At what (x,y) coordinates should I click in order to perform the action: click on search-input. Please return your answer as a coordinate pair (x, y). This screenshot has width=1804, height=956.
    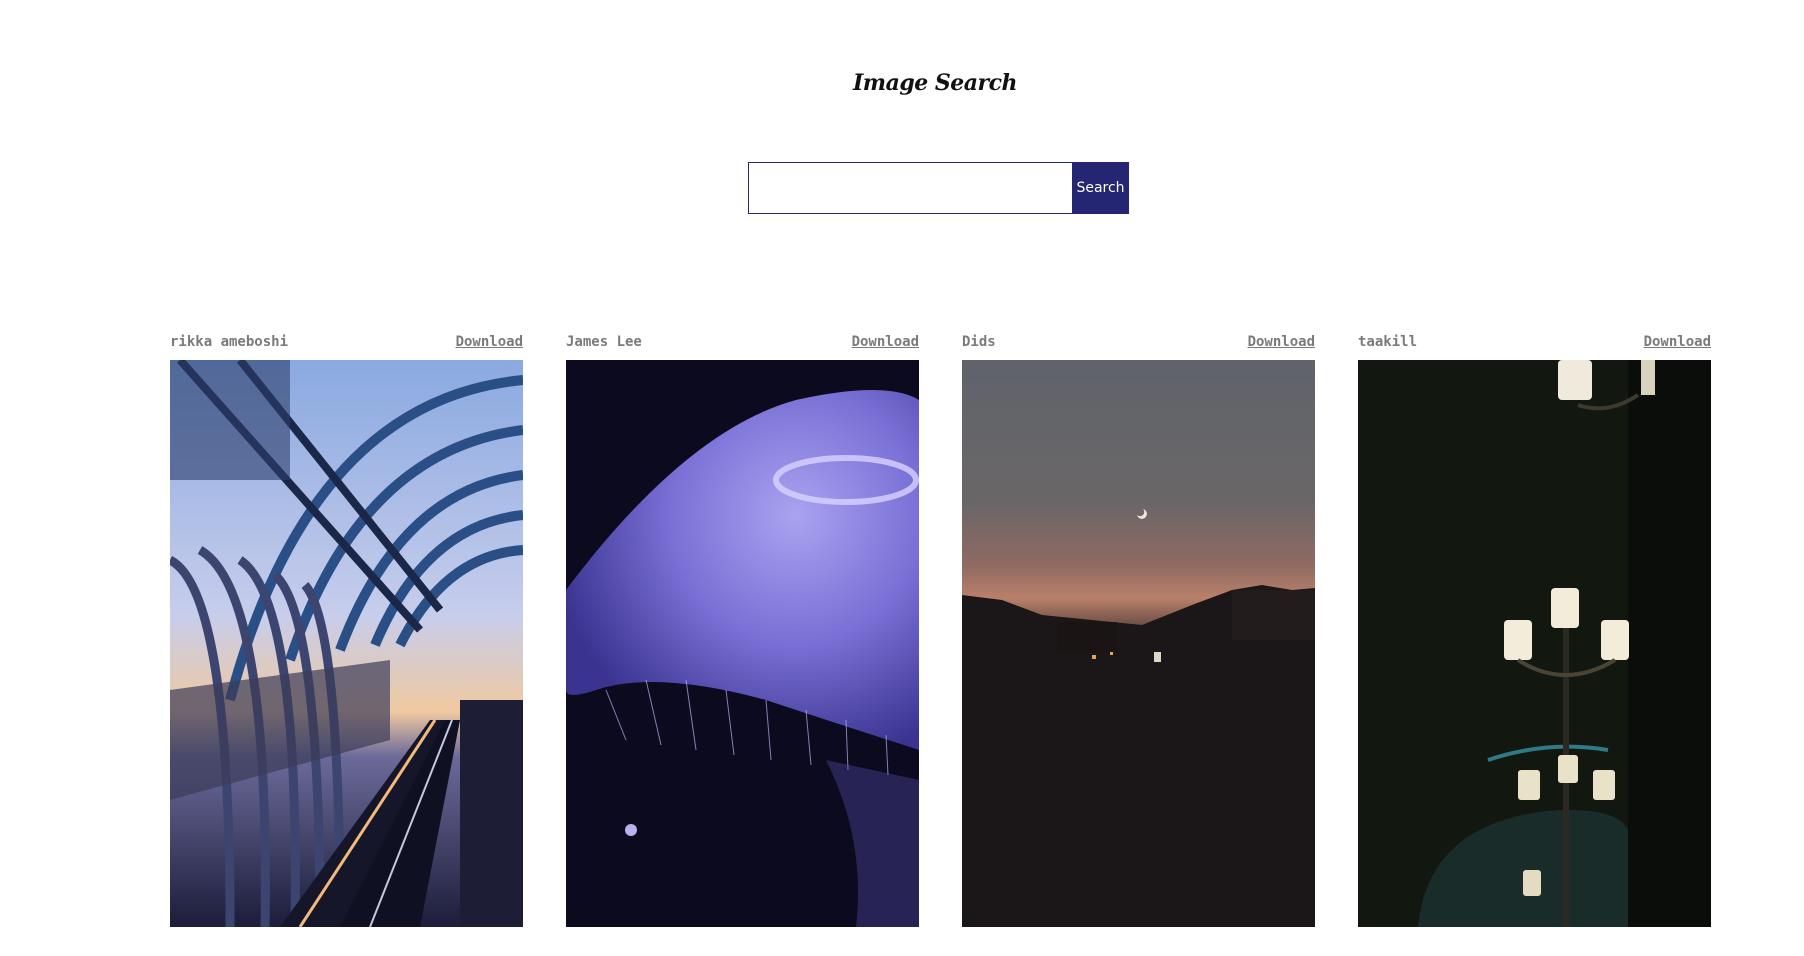
    Looking at the image, I should click on (910, 188).